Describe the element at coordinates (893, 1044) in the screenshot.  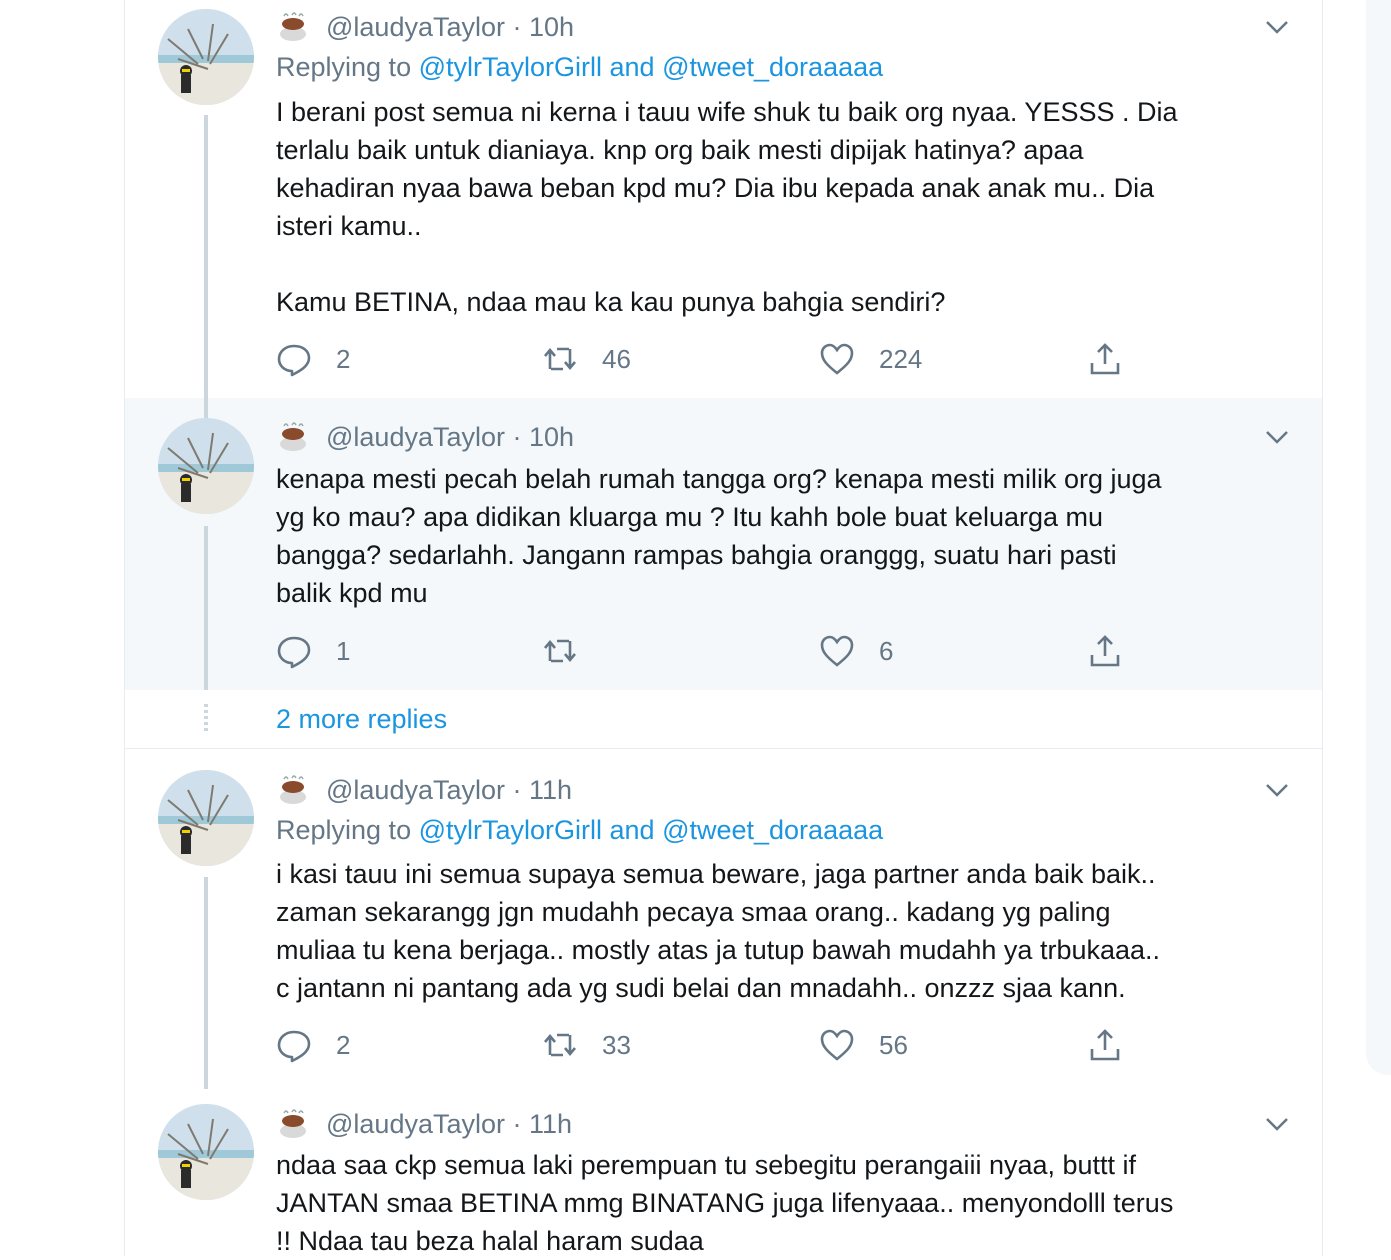
I see `like-count: 56` at that location.